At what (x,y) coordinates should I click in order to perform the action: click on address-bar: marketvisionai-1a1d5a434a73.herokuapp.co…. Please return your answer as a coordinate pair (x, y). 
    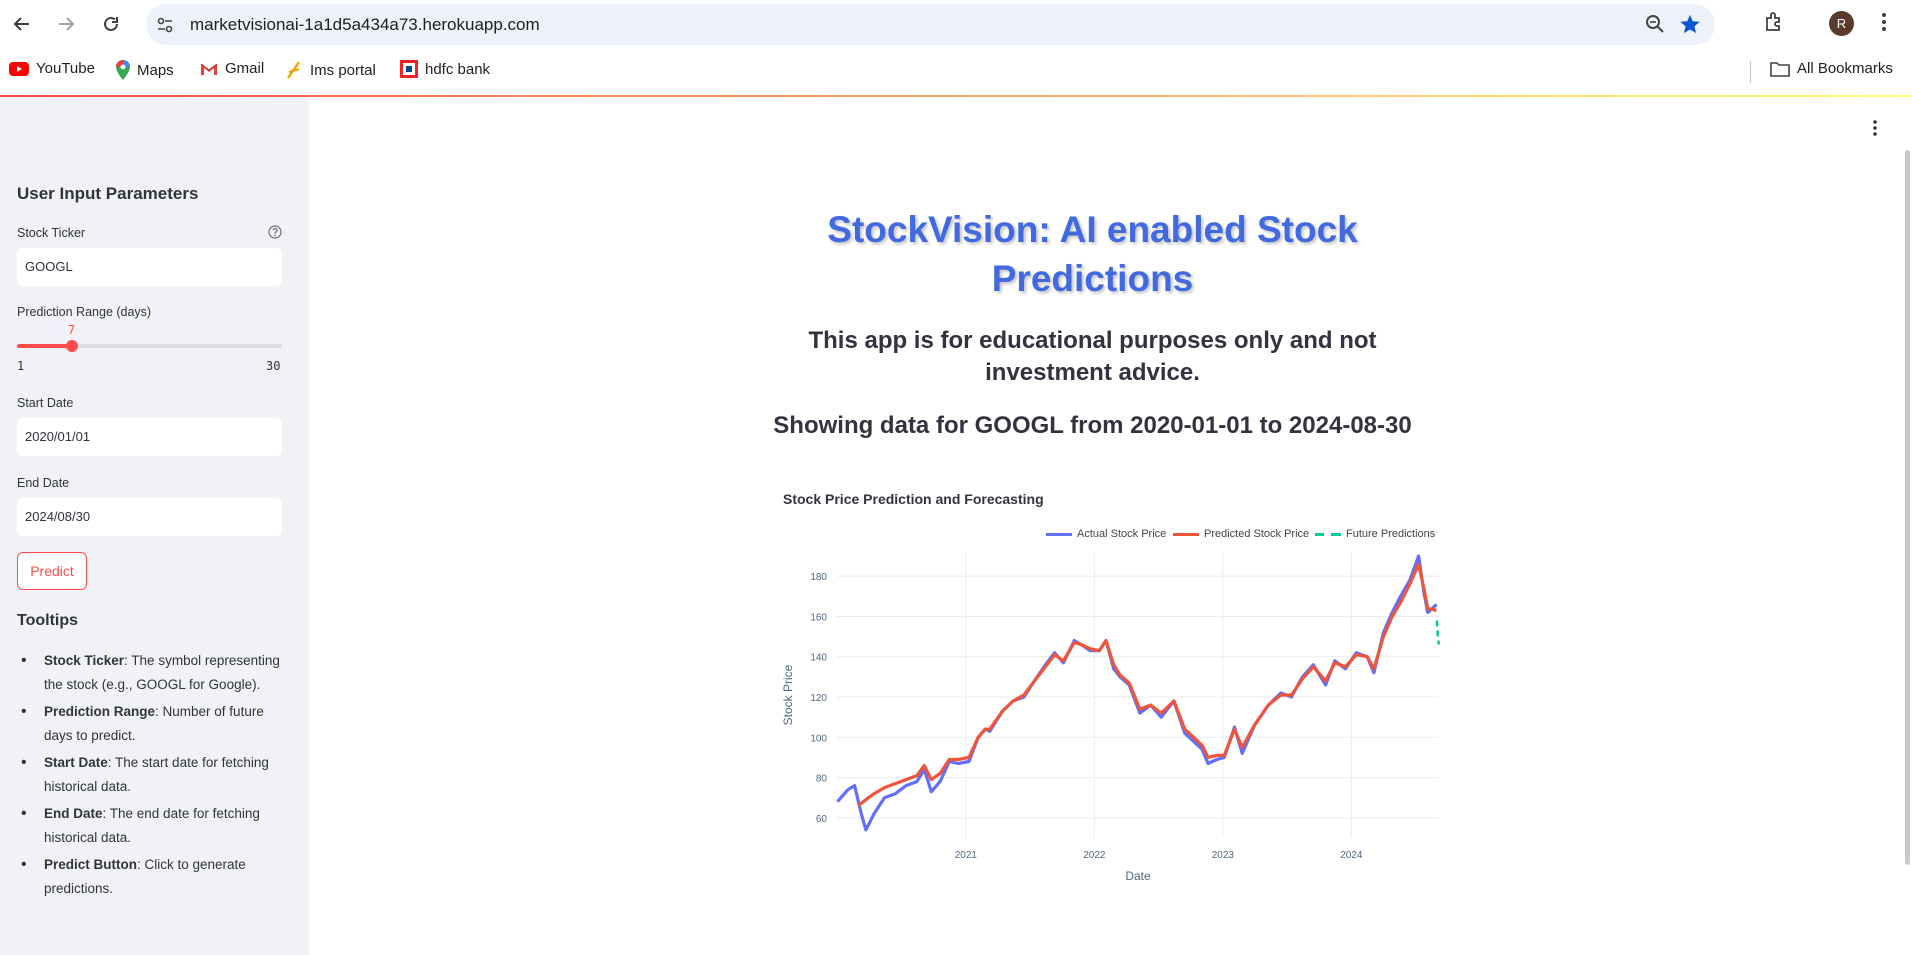
    Looking at the image, I should click on (930, 24).